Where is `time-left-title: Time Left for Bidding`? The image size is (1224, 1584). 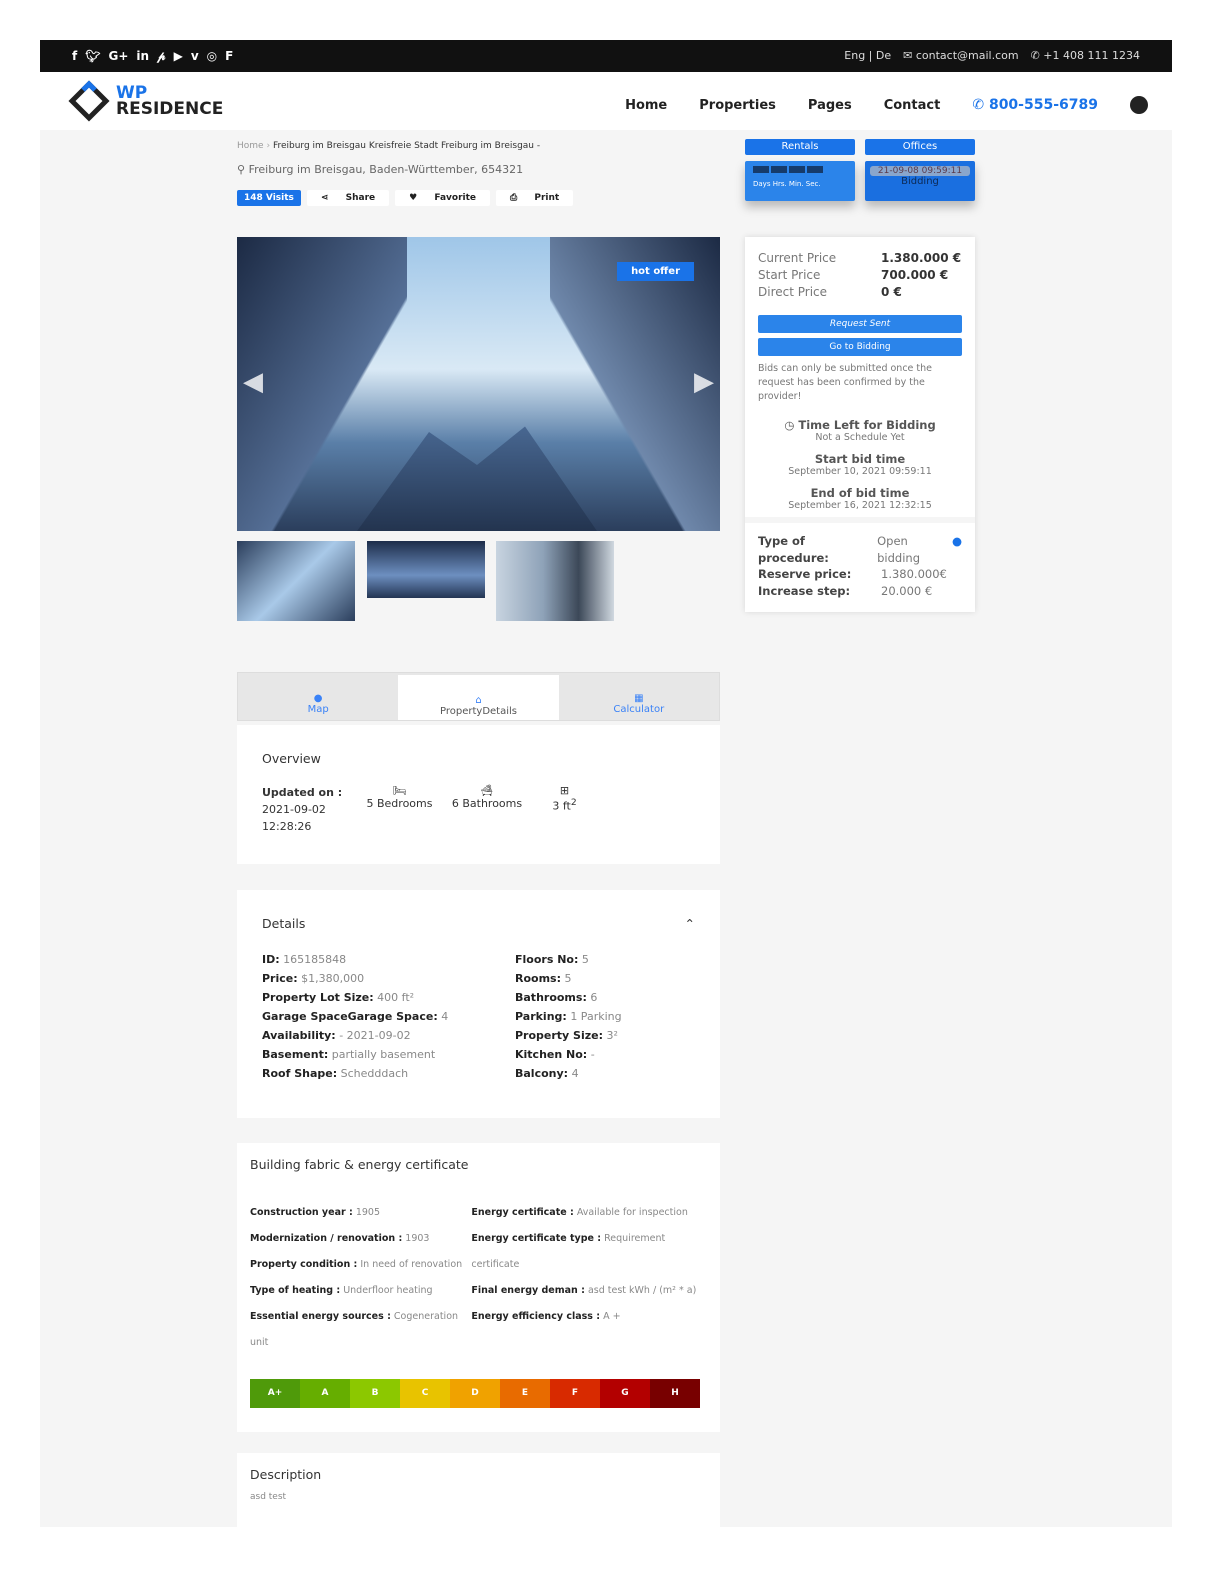
time-left-title: Time Left for Bidding is located at coordinates (867, 425).